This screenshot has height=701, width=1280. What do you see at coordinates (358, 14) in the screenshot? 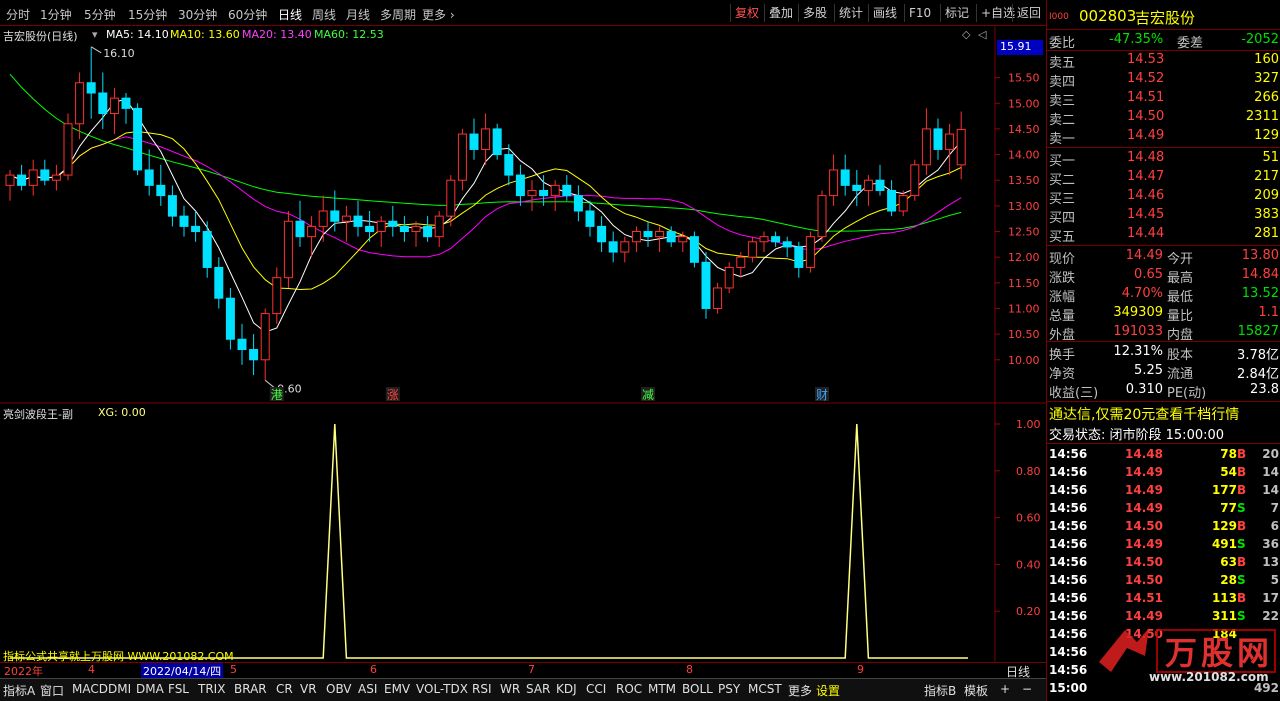
I see `period-monthly: 月线` at bounding box center [358, 14].